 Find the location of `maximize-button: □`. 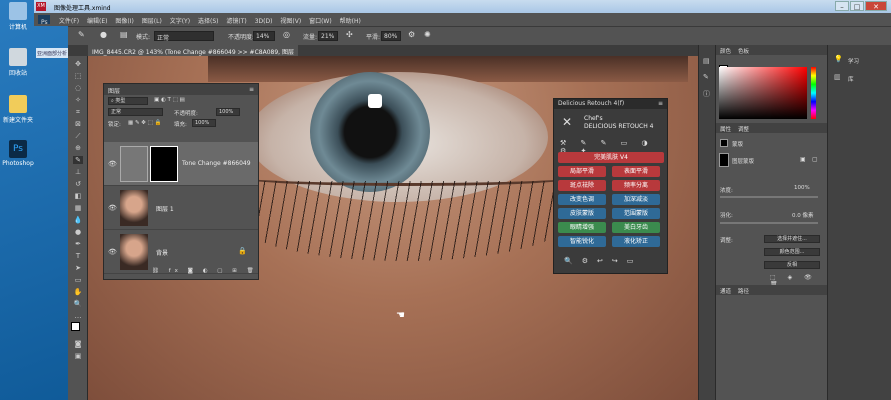

maximize-button: □ is located at coordinates (857, 6).